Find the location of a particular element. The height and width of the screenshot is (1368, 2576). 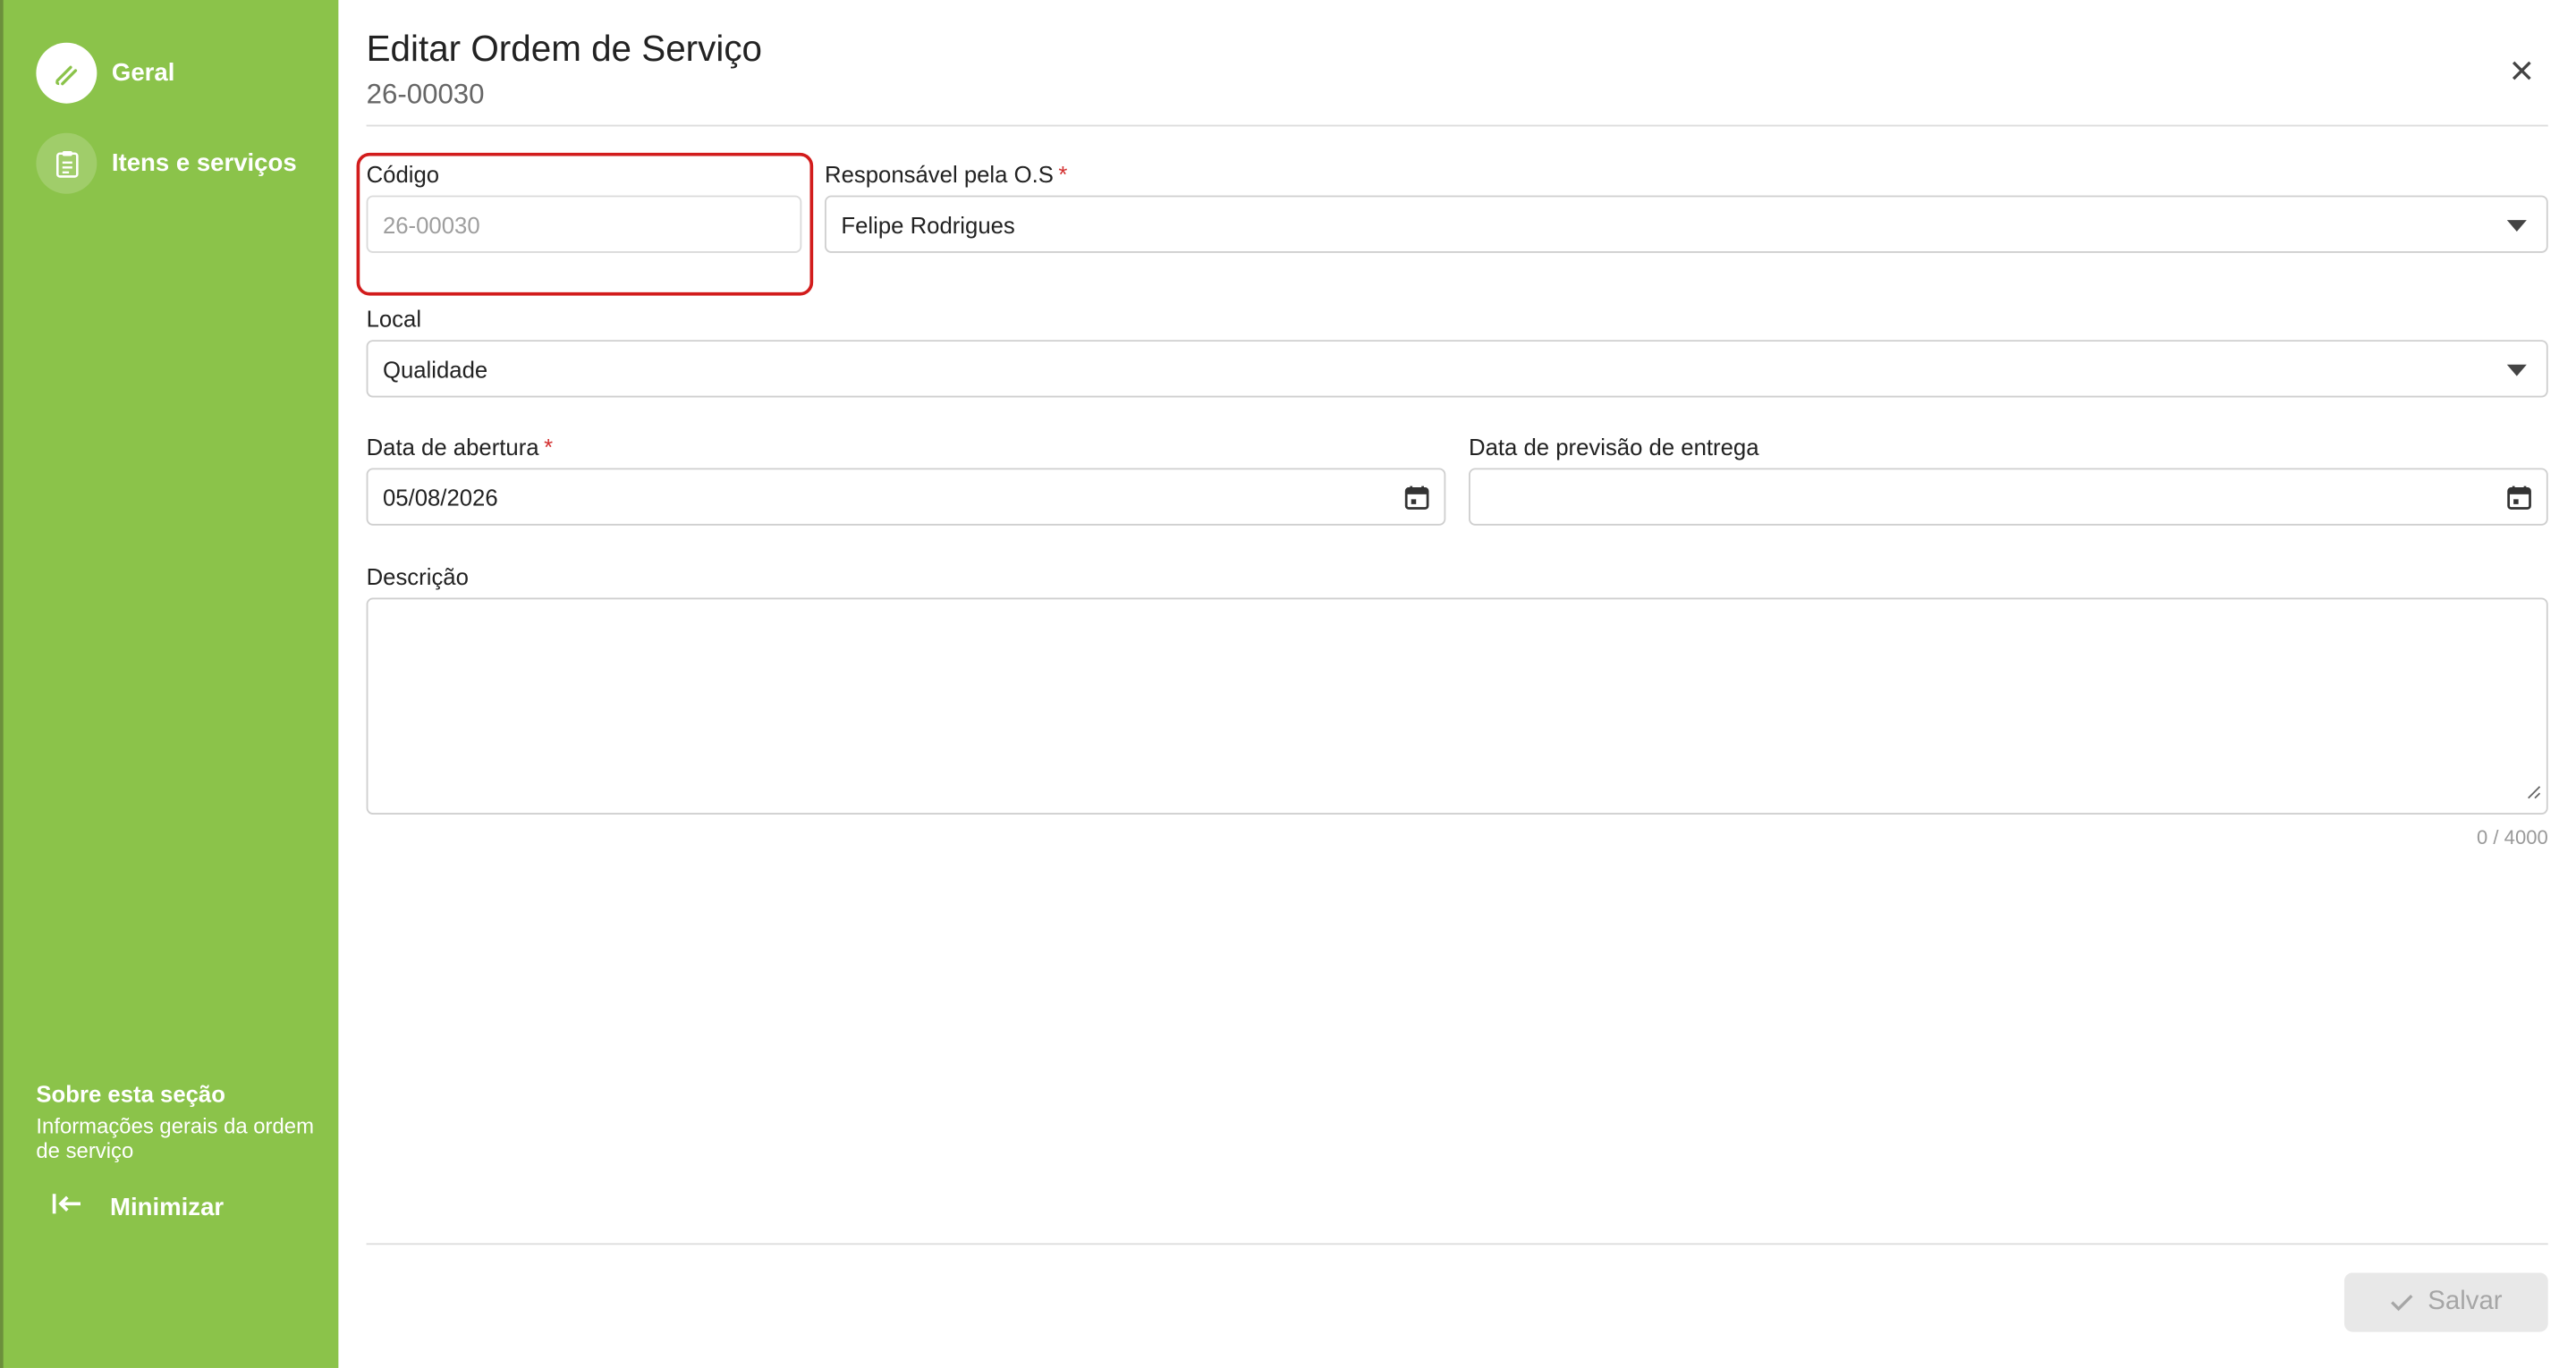

collapse-arrow-icon is located at coordinates (67, 1208).